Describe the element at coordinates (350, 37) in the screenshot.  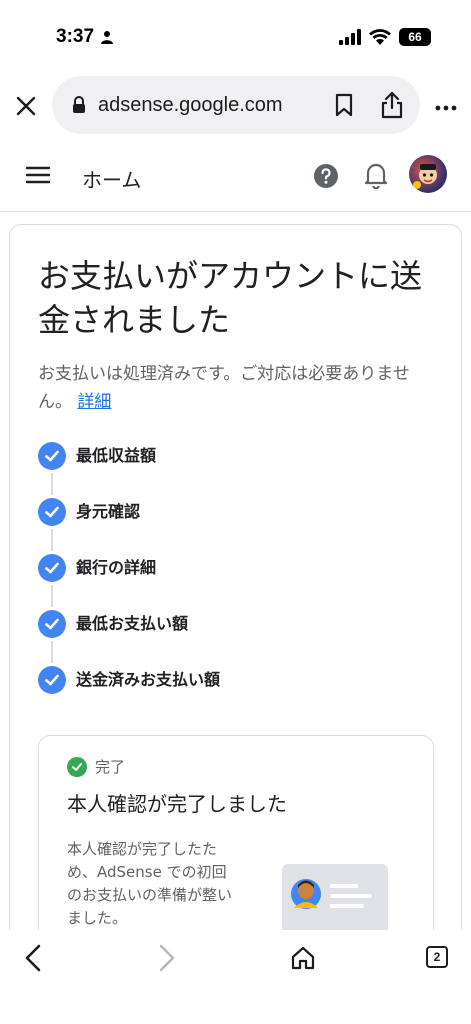
I see `signal-icon` at that location.